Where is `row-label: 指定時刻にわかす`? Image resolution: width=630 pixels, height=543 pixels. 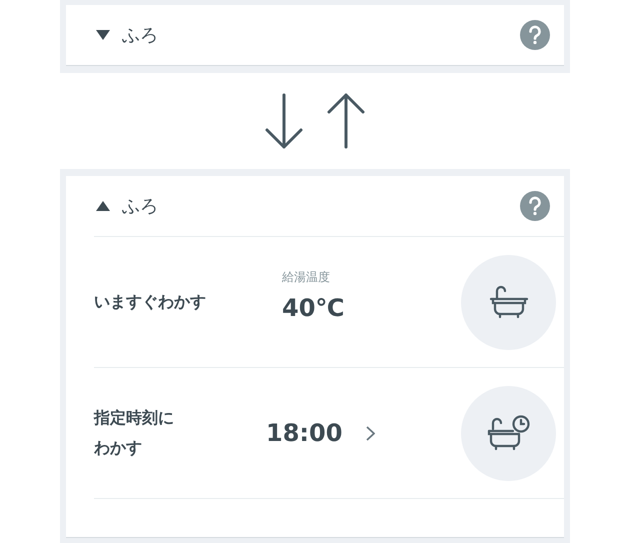
row-label: 指定時刻にわかす is located at coordinates (134, 433).